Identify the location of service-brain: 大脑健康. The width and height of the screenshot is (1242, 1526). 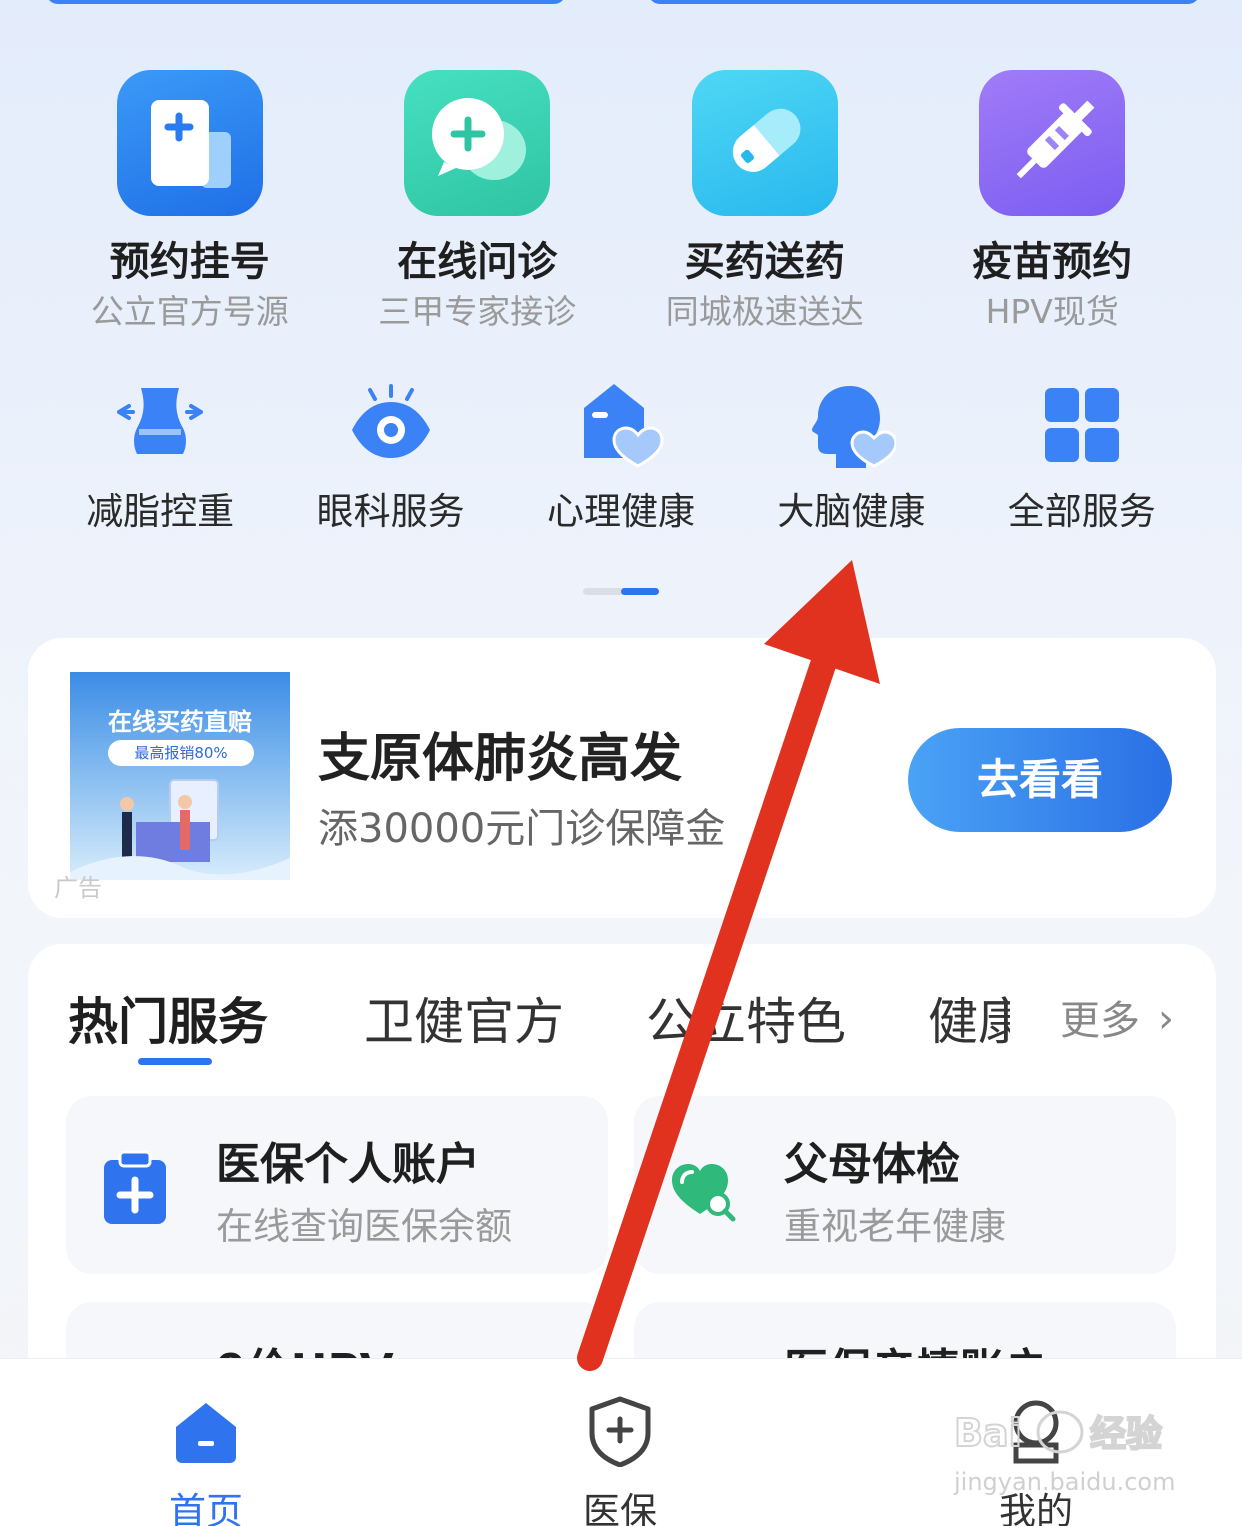
(851, 458).